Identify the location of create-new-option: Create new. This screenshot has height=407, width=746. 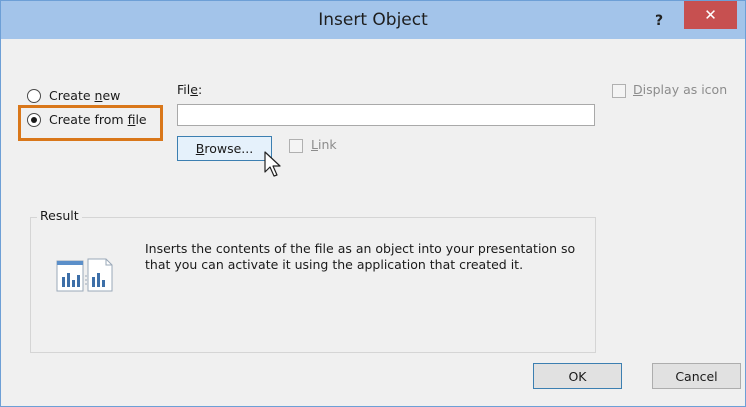
(73, 95).